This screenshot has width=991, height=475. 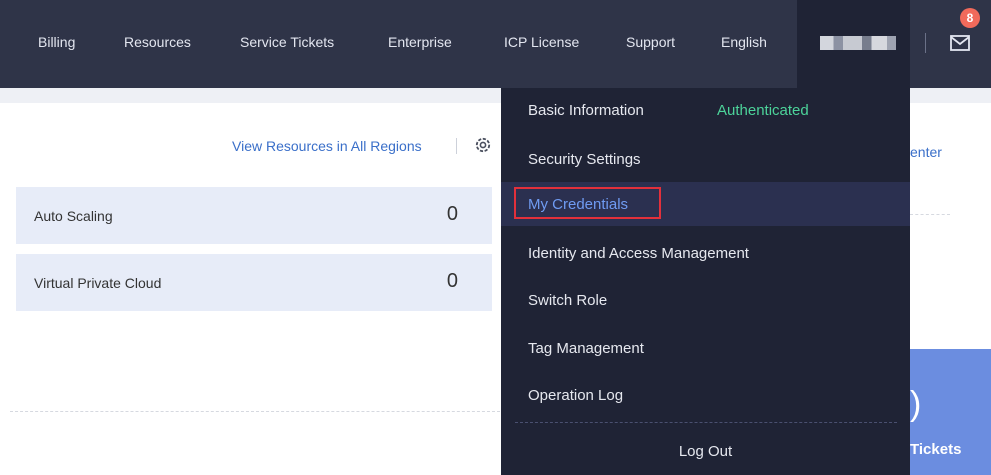 What do you see at coordinates (950, 289) in the screenshot?
I see `right-side-card: enter ) Tickets` at bounding box center [950, 289].